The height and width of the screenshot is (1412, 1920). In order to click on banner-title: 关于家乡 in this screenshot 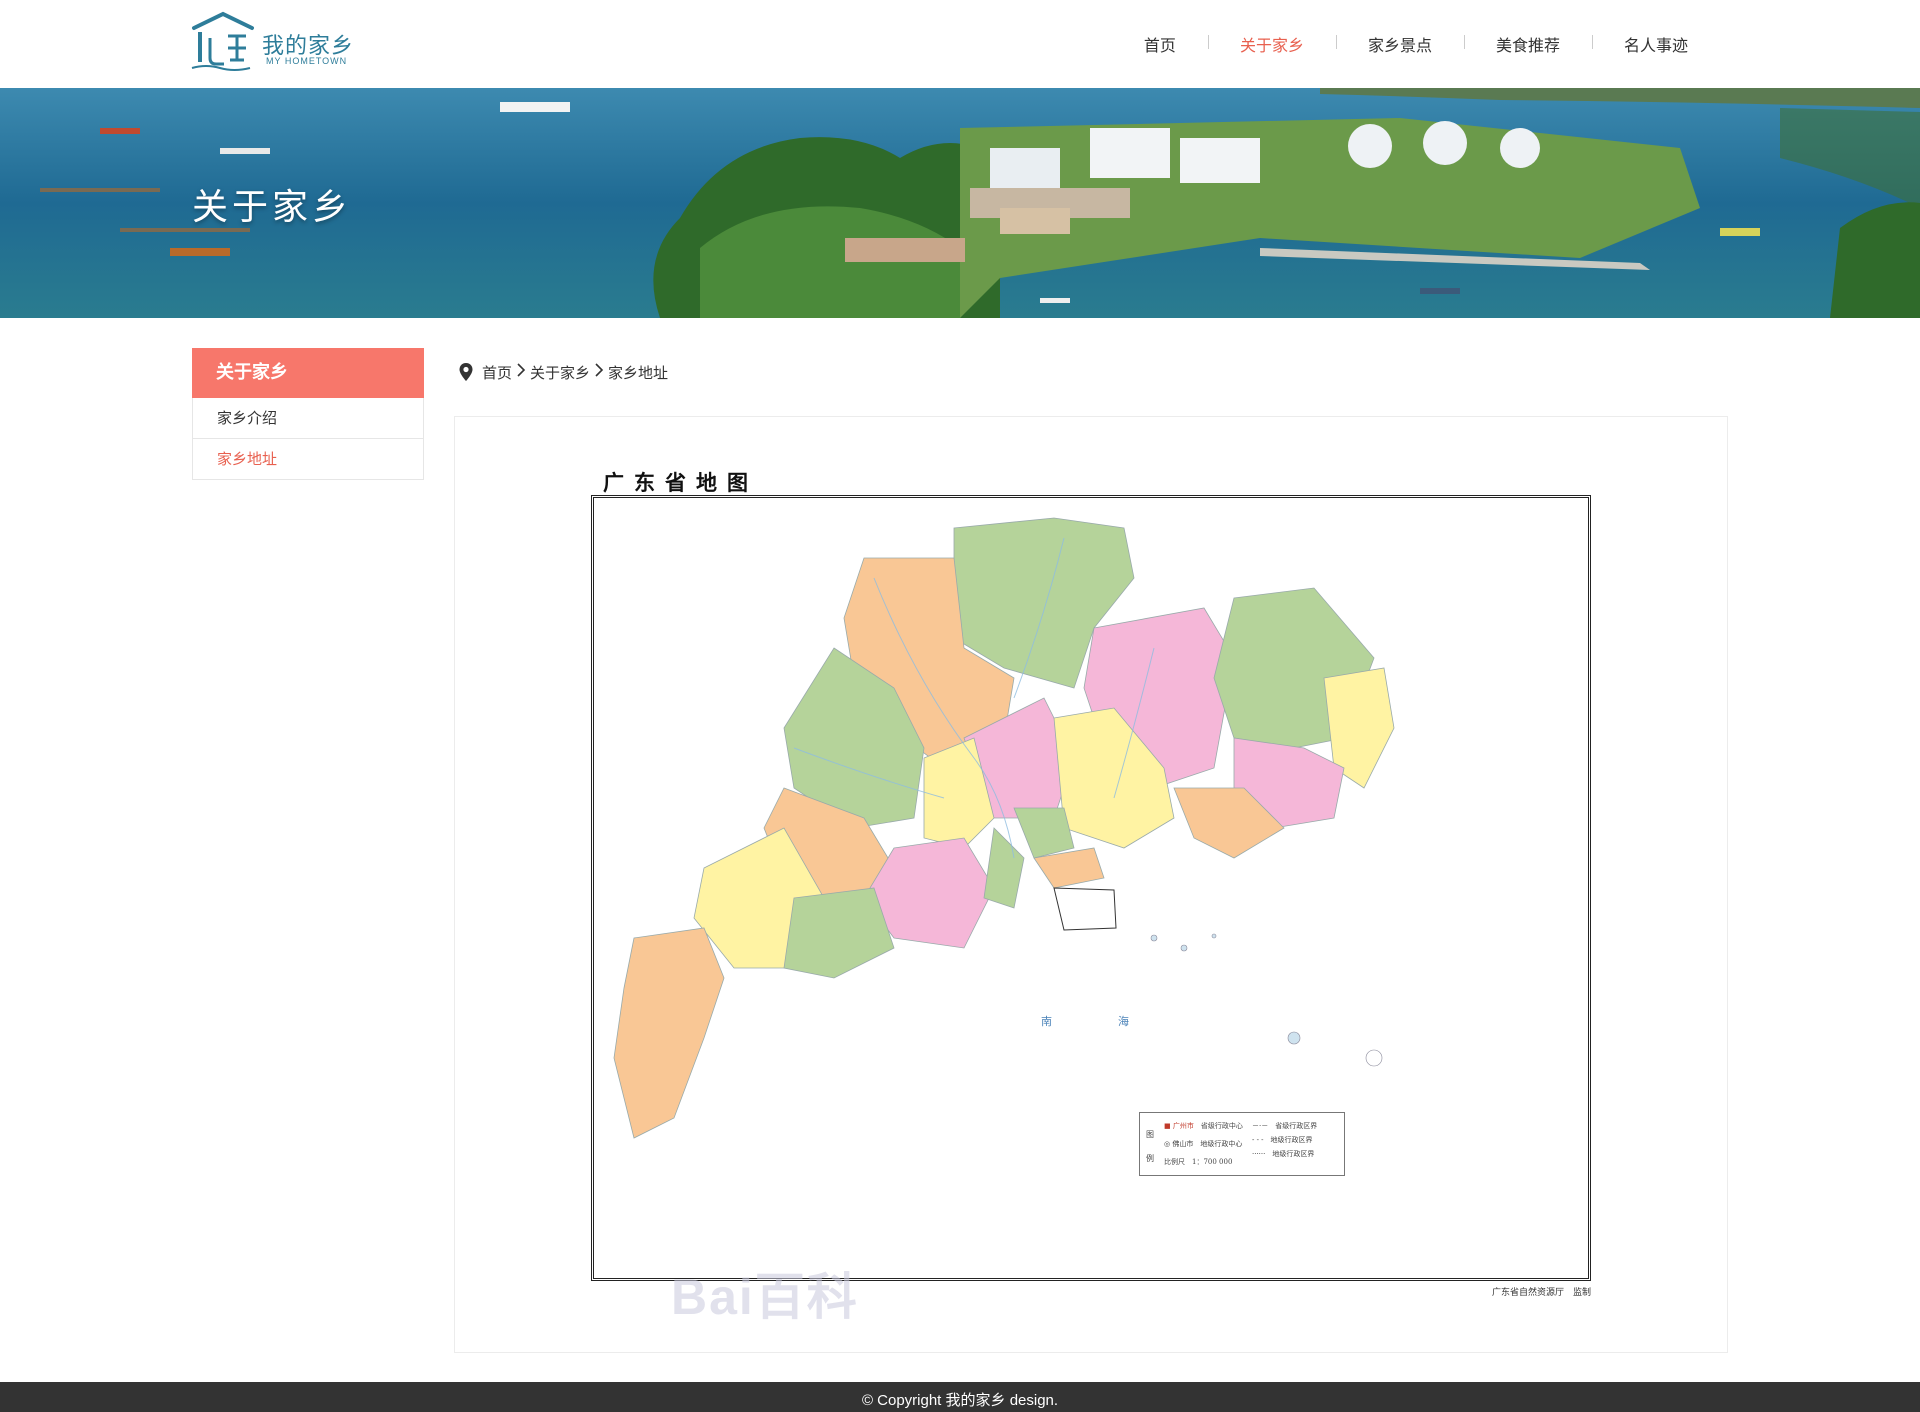, I will do `click(272, 207)`.